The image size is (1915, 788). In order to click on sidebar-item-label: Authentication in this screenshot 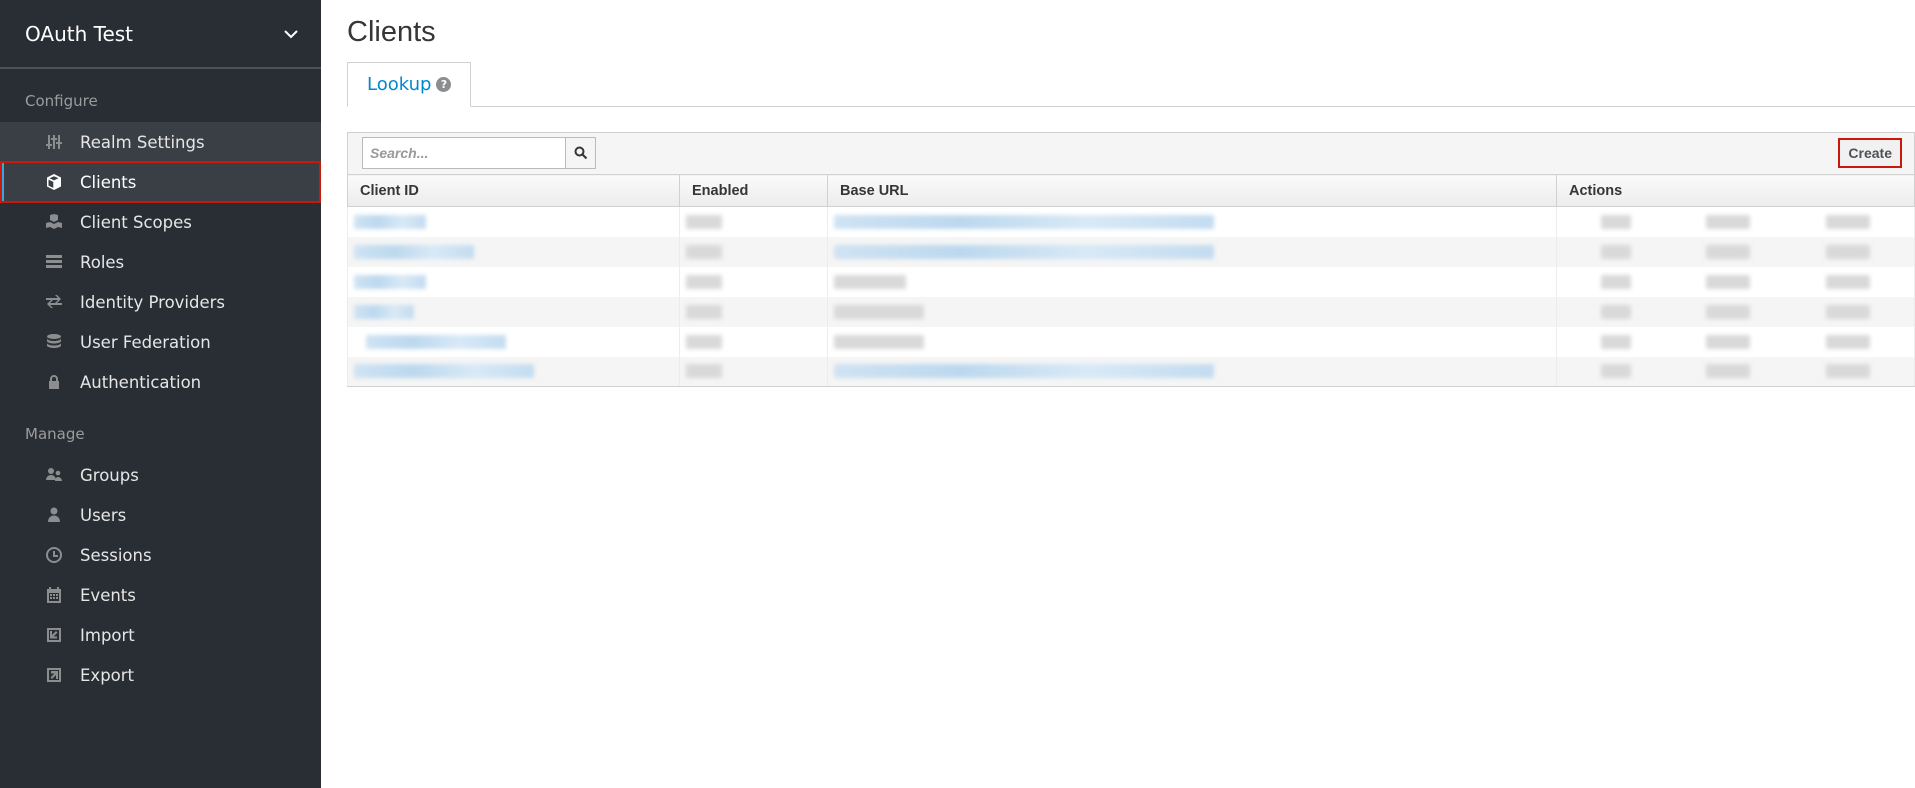, I will do `click(141, 382)`.